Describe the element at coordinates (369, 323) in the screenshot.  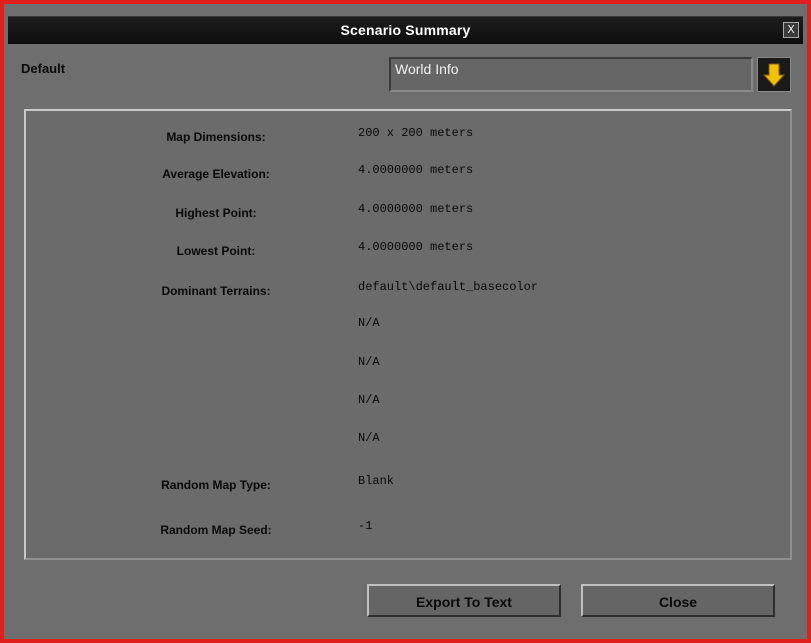
I see `value-dominant-terrain-2: N/A` at that location.